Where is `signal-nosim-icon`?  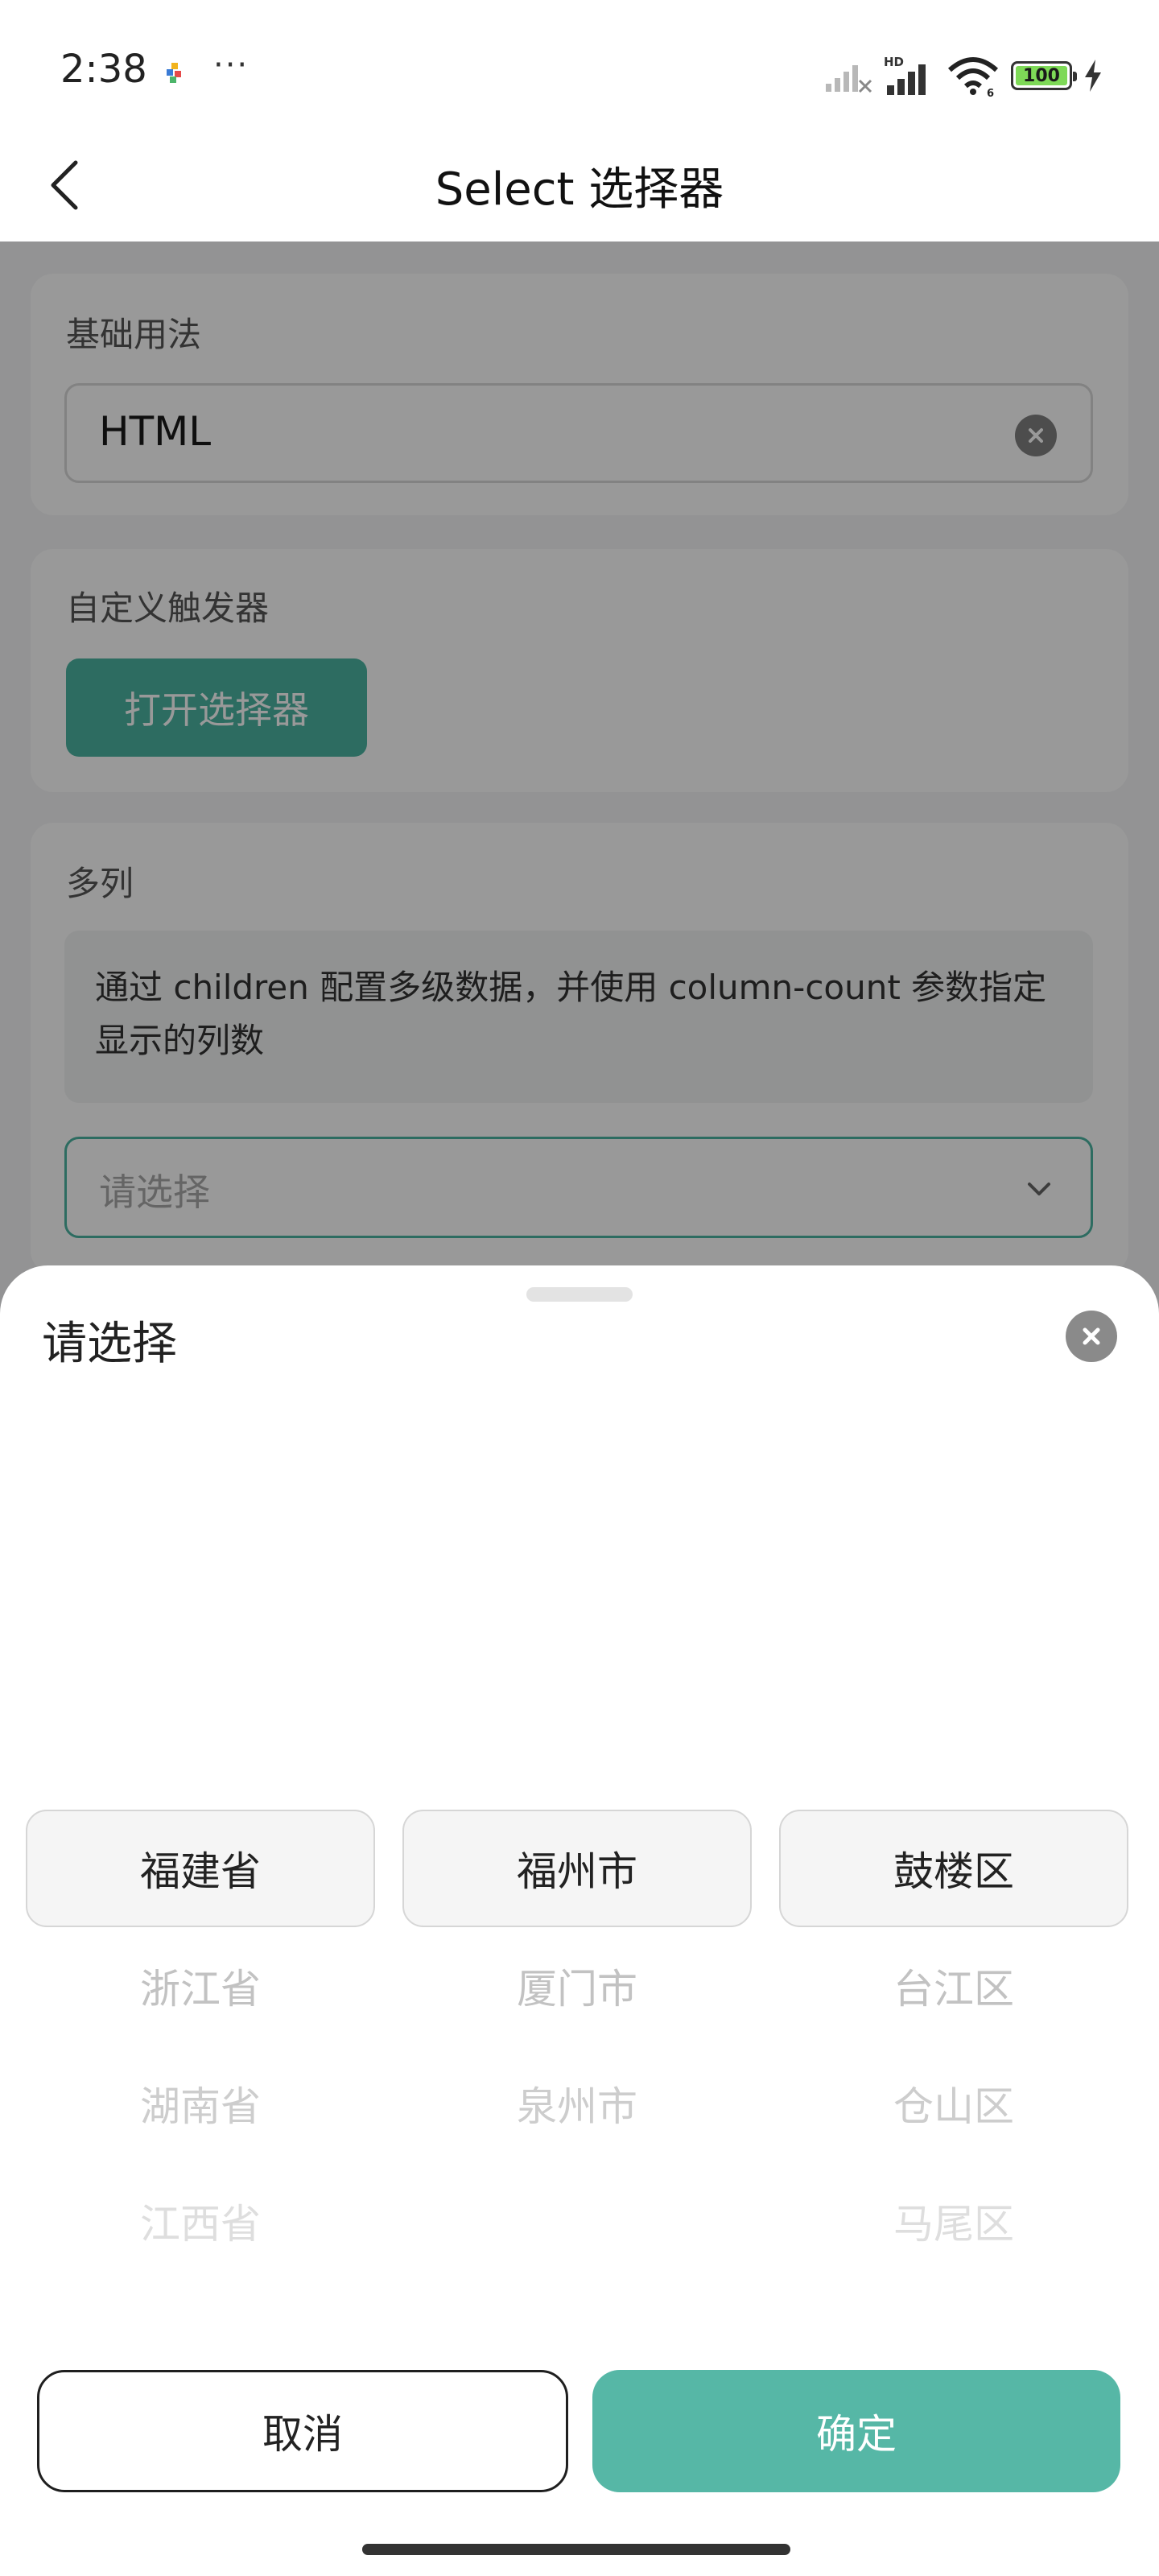 signal-nosim-icon is located at coordinates (849, 79).